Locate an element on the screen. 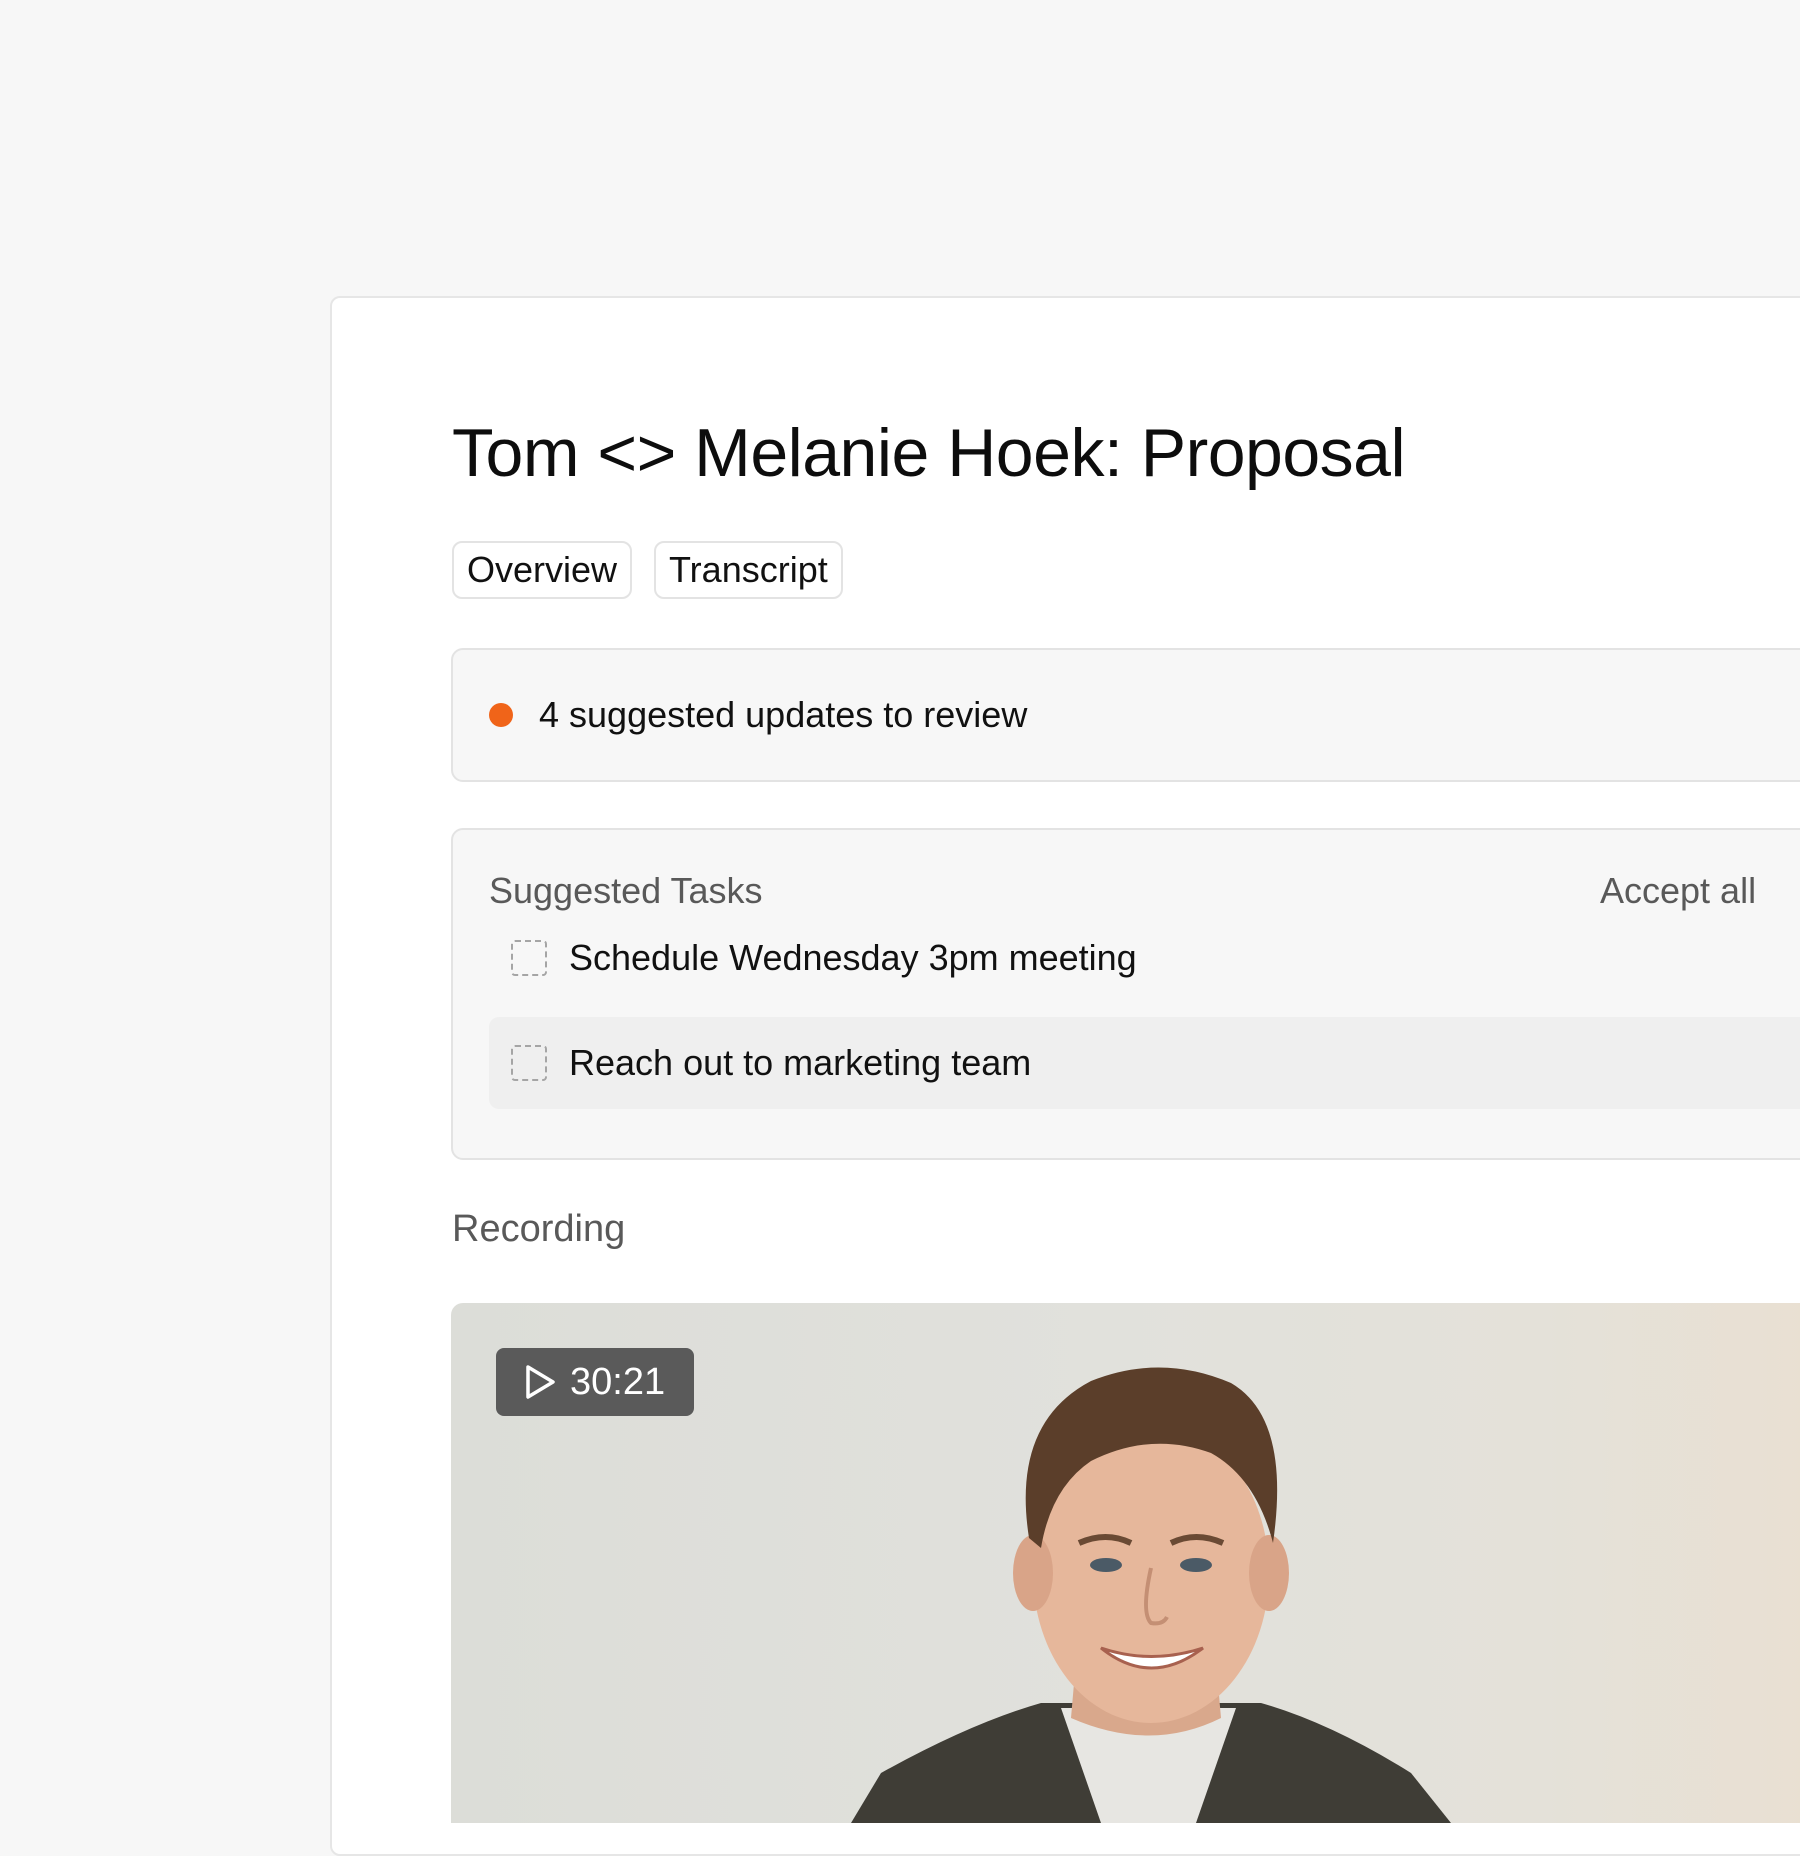  recording-heading: Recording is located at coordinates (539, 1229).